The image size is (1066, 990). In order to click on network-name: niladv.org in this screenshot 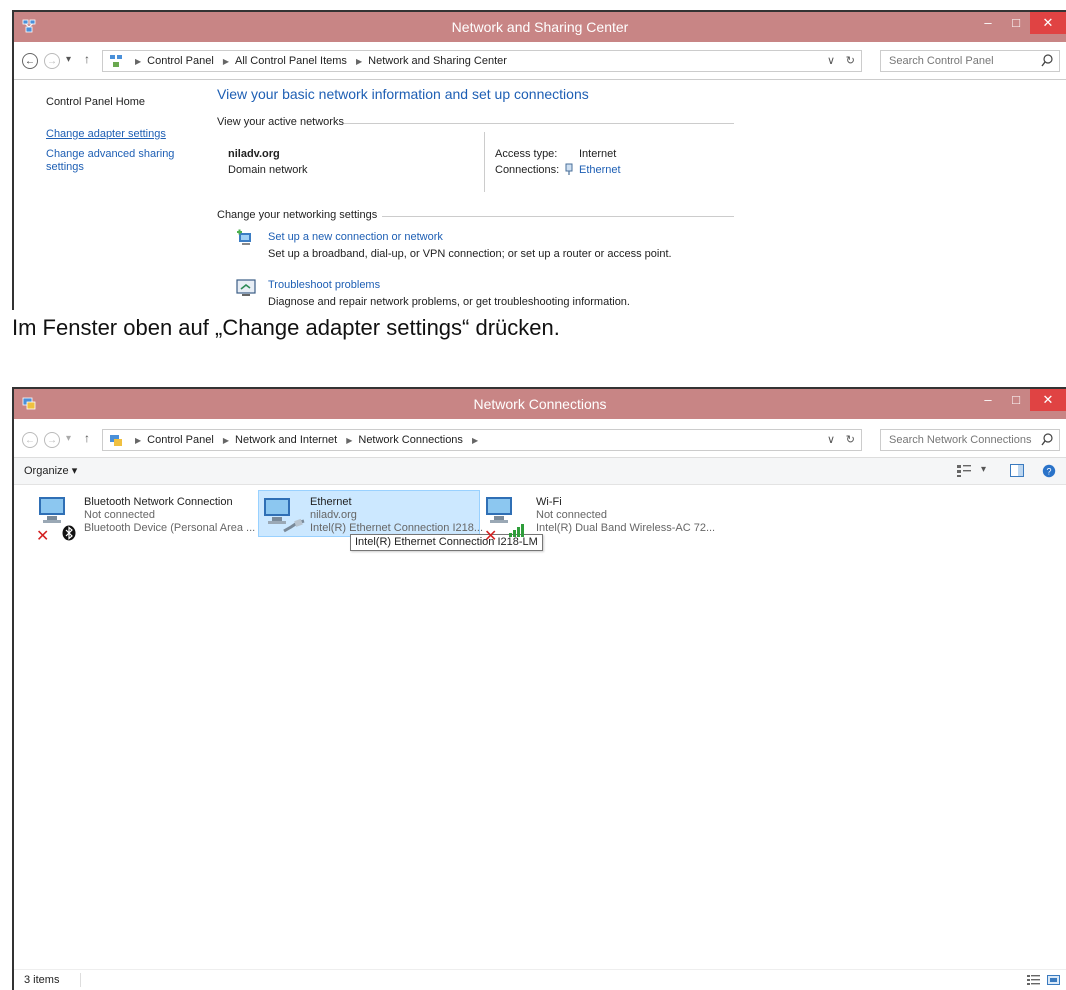, I will do `click(254, 154)`.